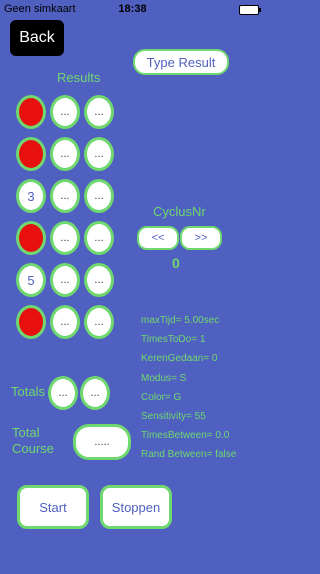 The width and height of the screenshot is (320, 574). Describe the element at coordinates (33, 448) in the screenshot. I see `total-course-line-2: Course` at that location.